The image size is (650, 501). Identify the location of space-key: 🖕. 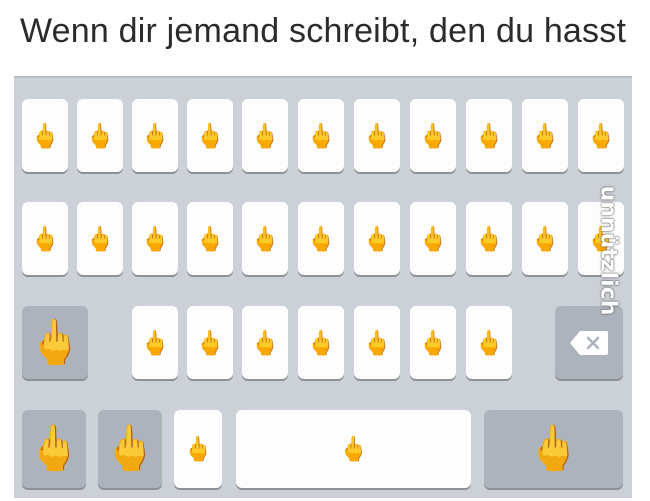
(353, 449).